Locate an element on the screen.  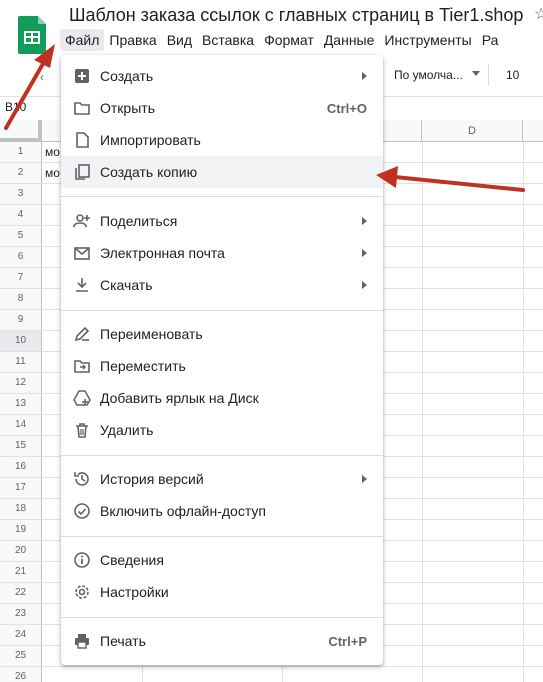
menu-item-label: Переименовать is located at coordinates (151, 334).